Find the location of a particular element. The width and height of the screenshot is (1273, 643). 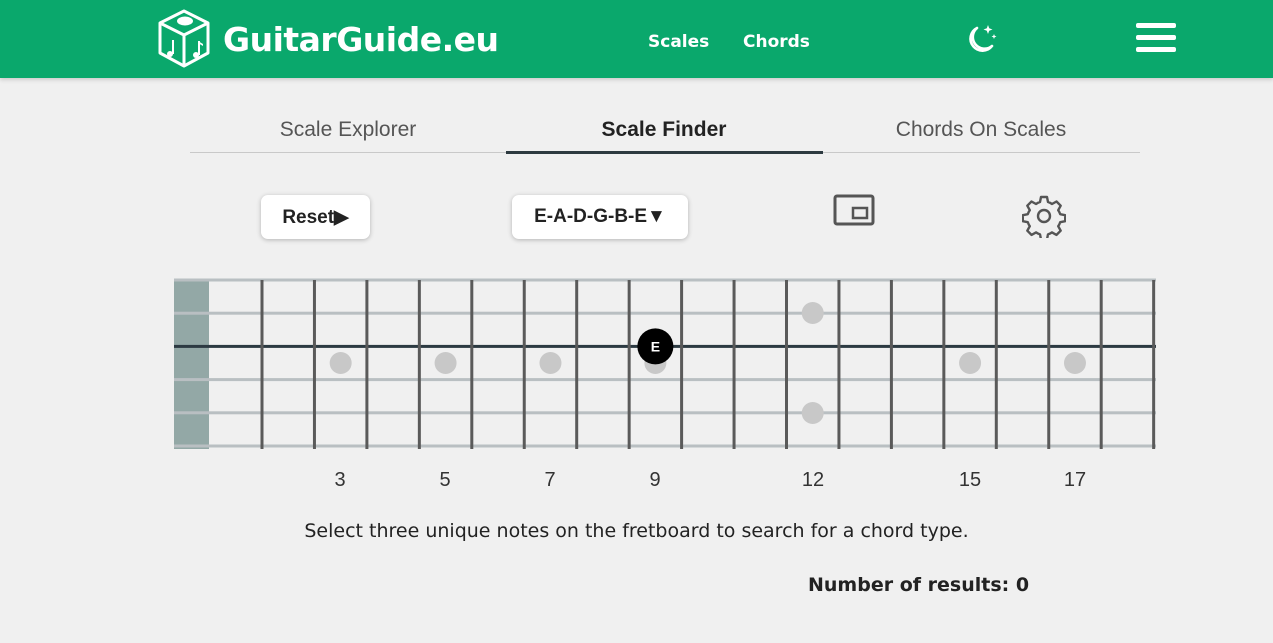

fret-number: 12 is located at coordinates (813, 480).